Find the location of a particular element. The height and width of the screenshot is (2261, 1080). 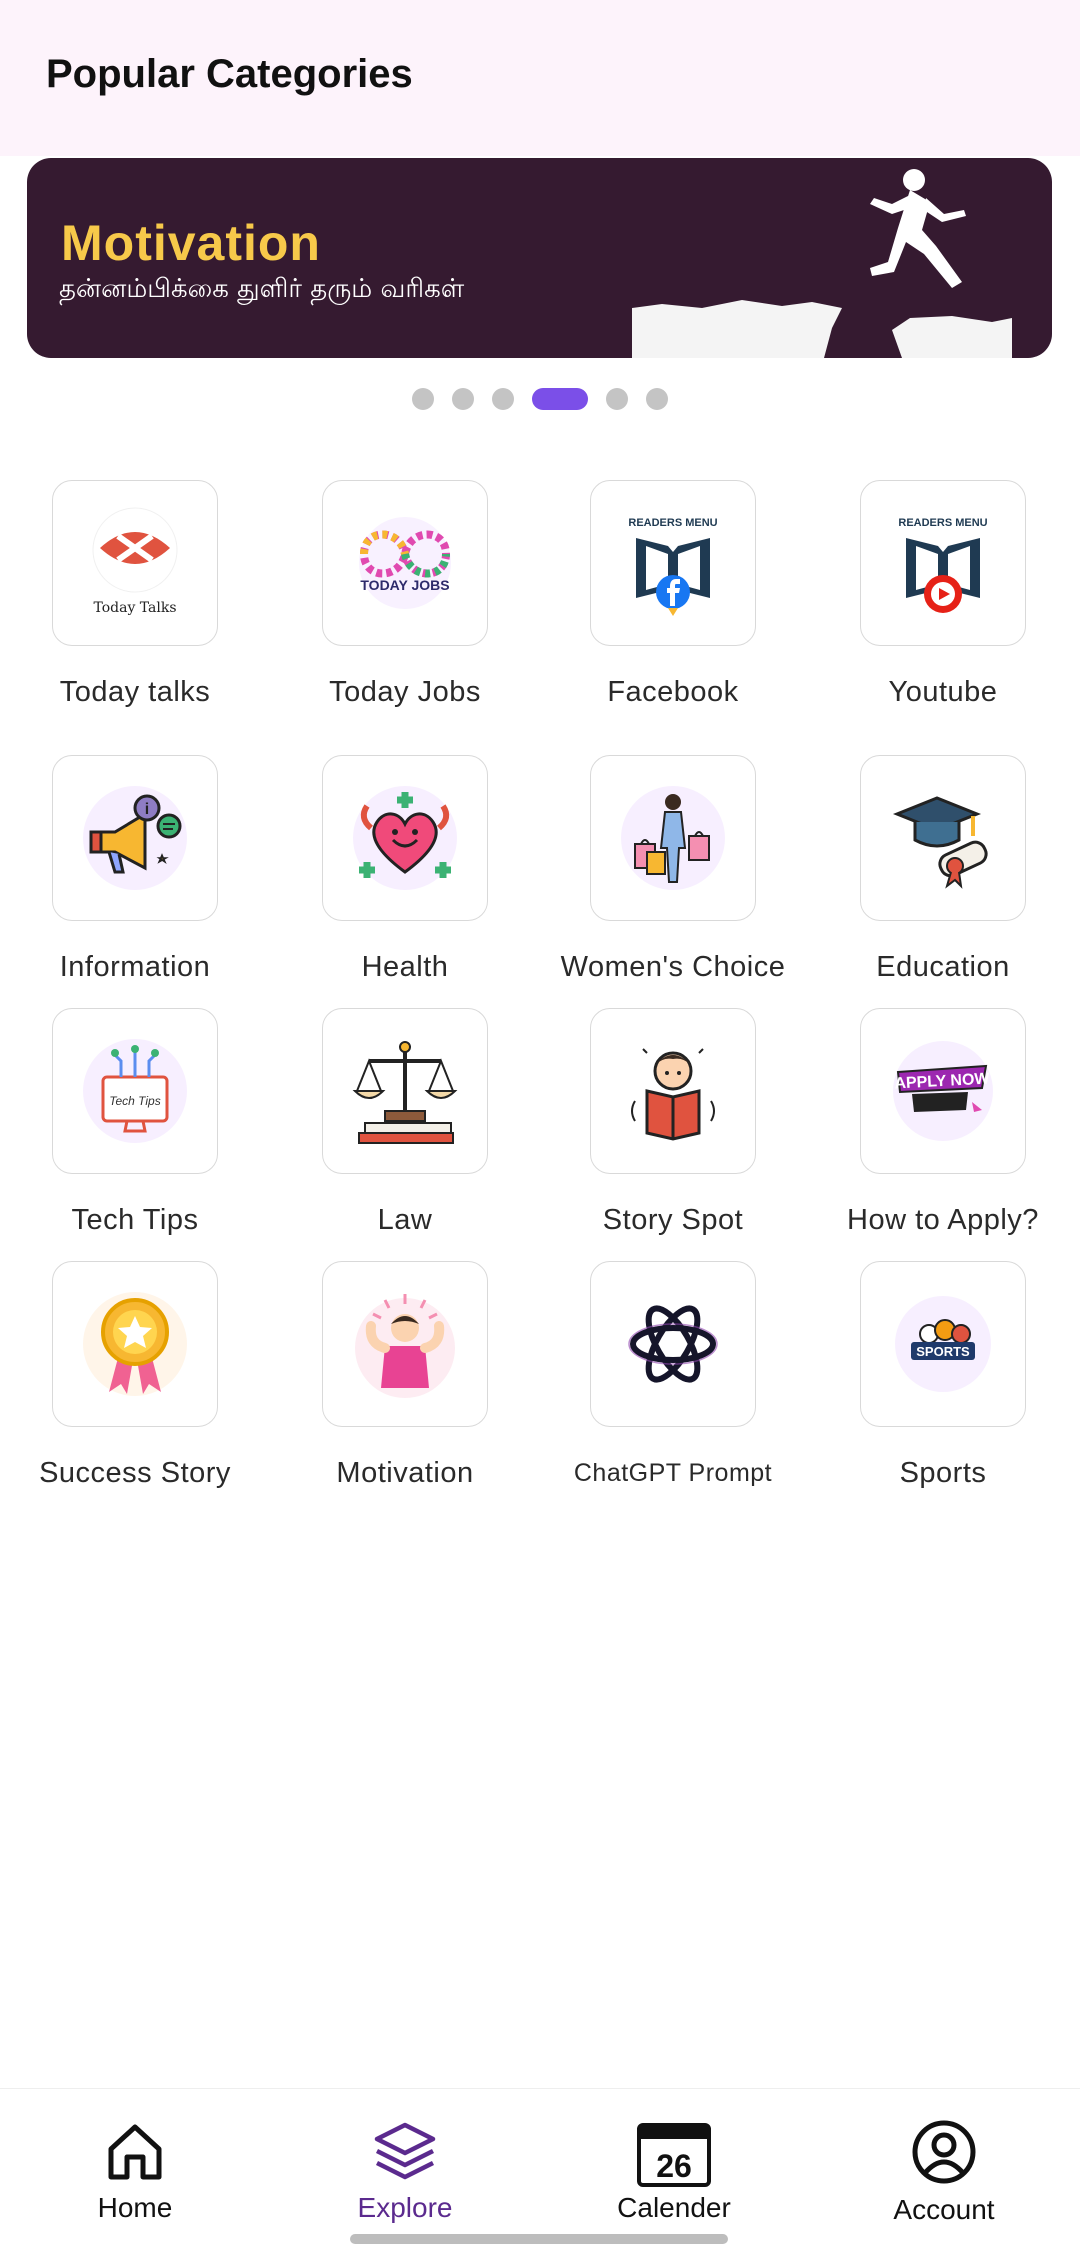

today-talks-logo: Today Talks is located at coordinates (135, 561).